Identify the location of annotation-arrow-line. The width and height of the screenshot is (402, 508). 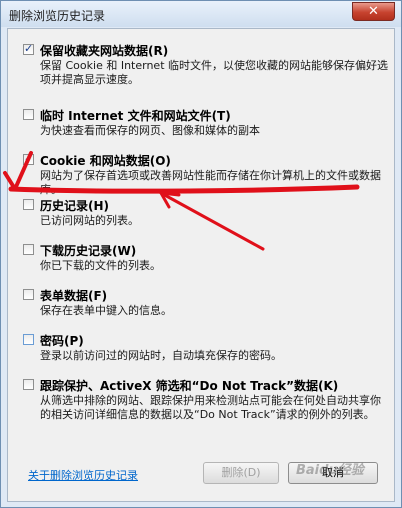
(212, 221).